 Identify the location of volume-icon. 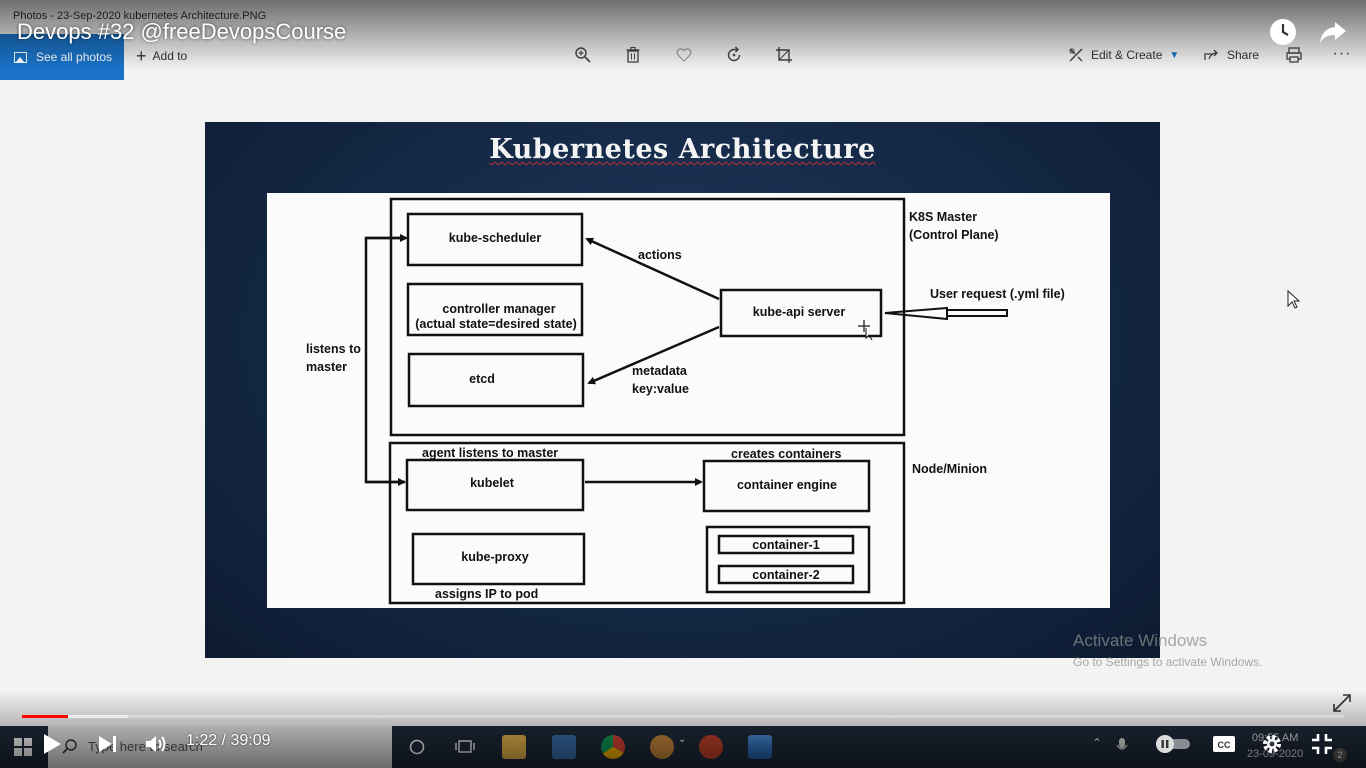
(157, 746).